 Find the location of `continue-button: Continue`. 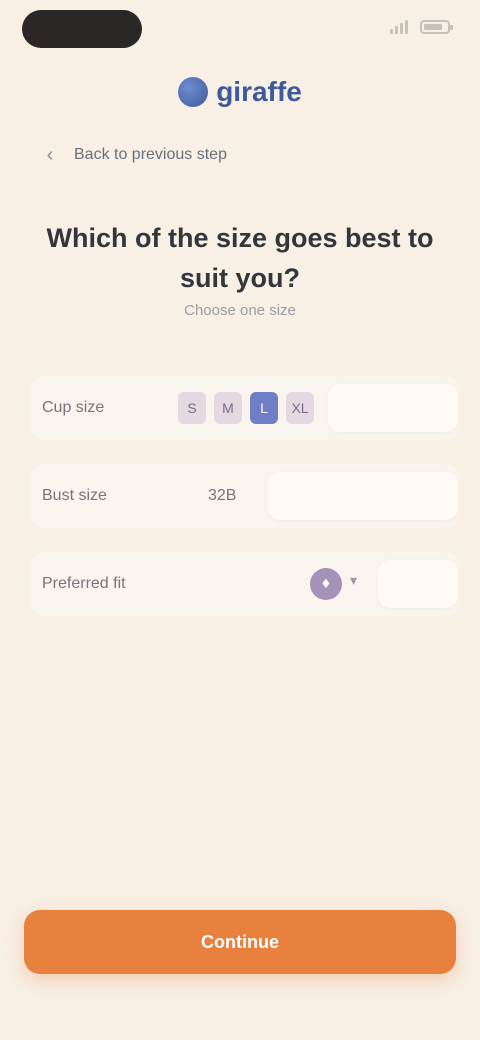

continue-button: Continue is located at coordinates (240, 942).